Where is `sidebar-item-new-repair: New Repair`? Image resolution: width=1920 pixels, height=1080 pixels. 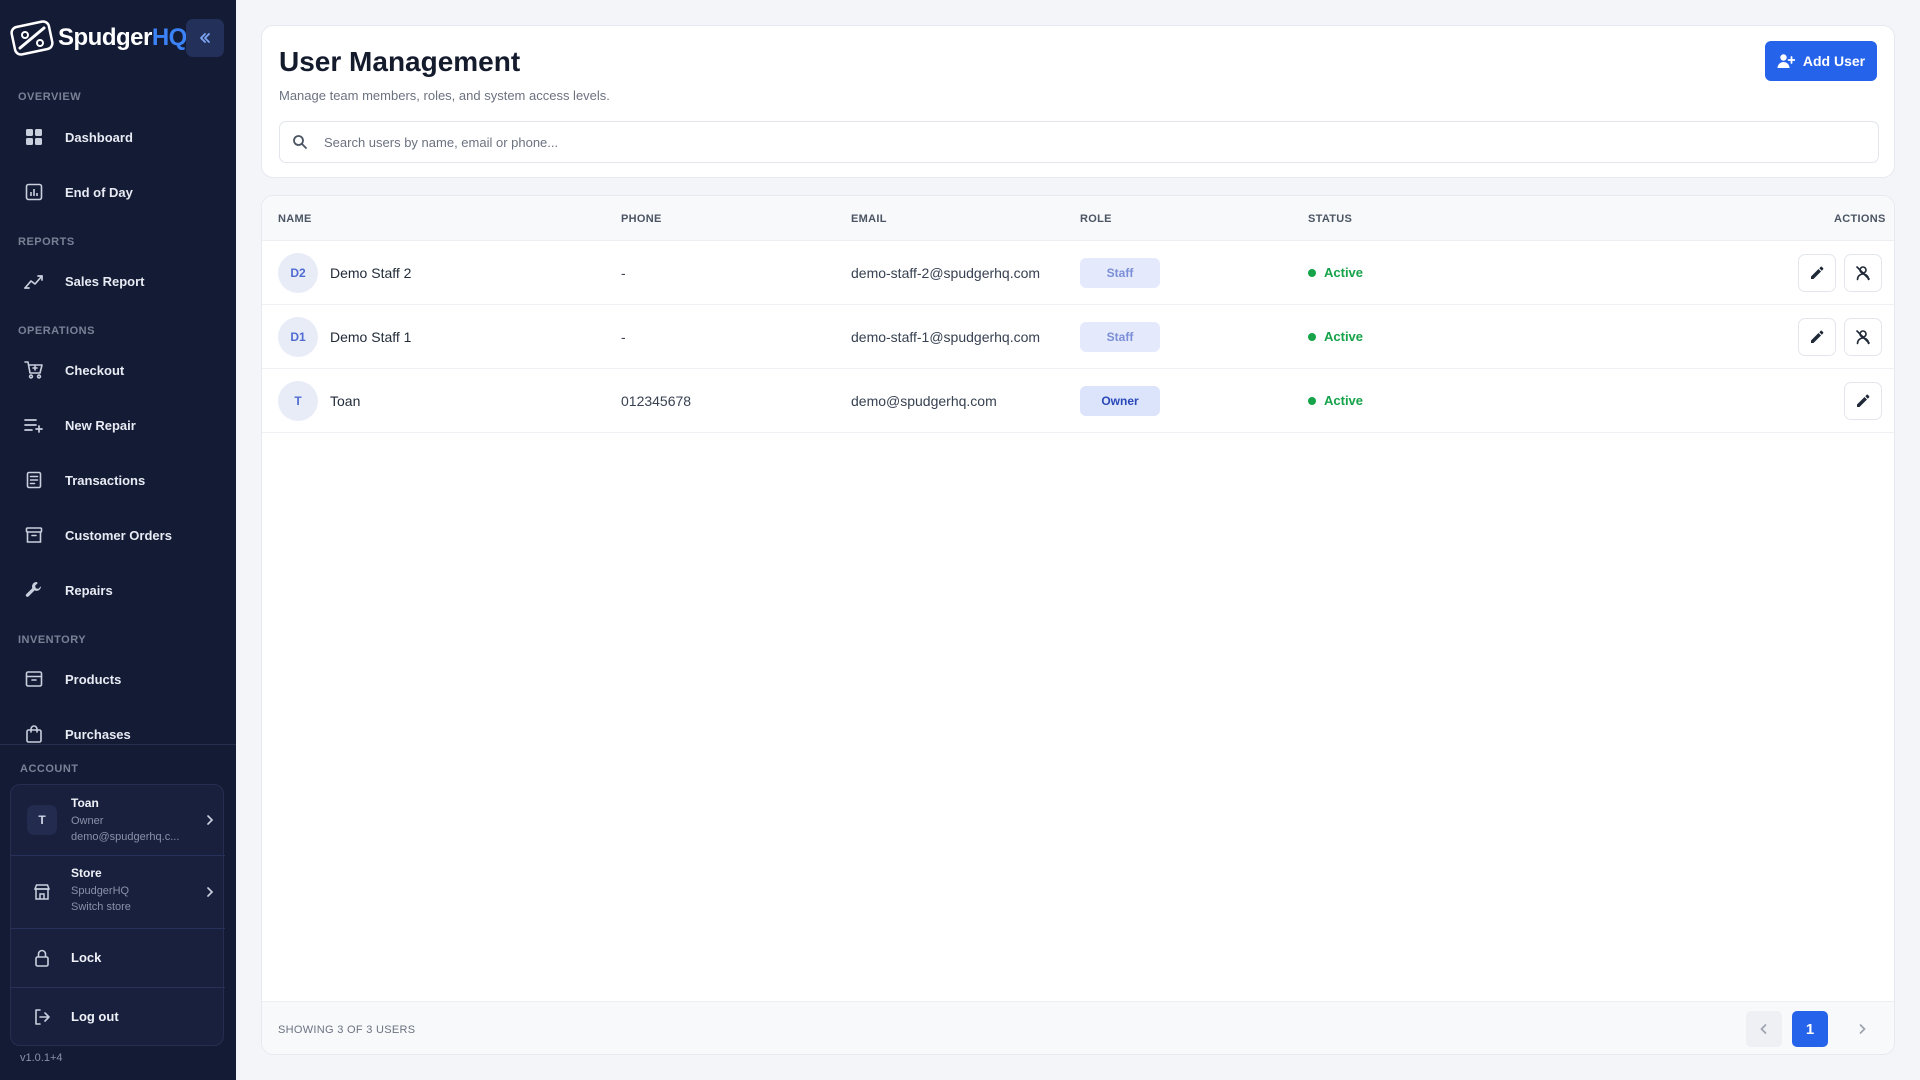 sidebar-item-new-repair: New Repair is located at coordinates (118, 425).